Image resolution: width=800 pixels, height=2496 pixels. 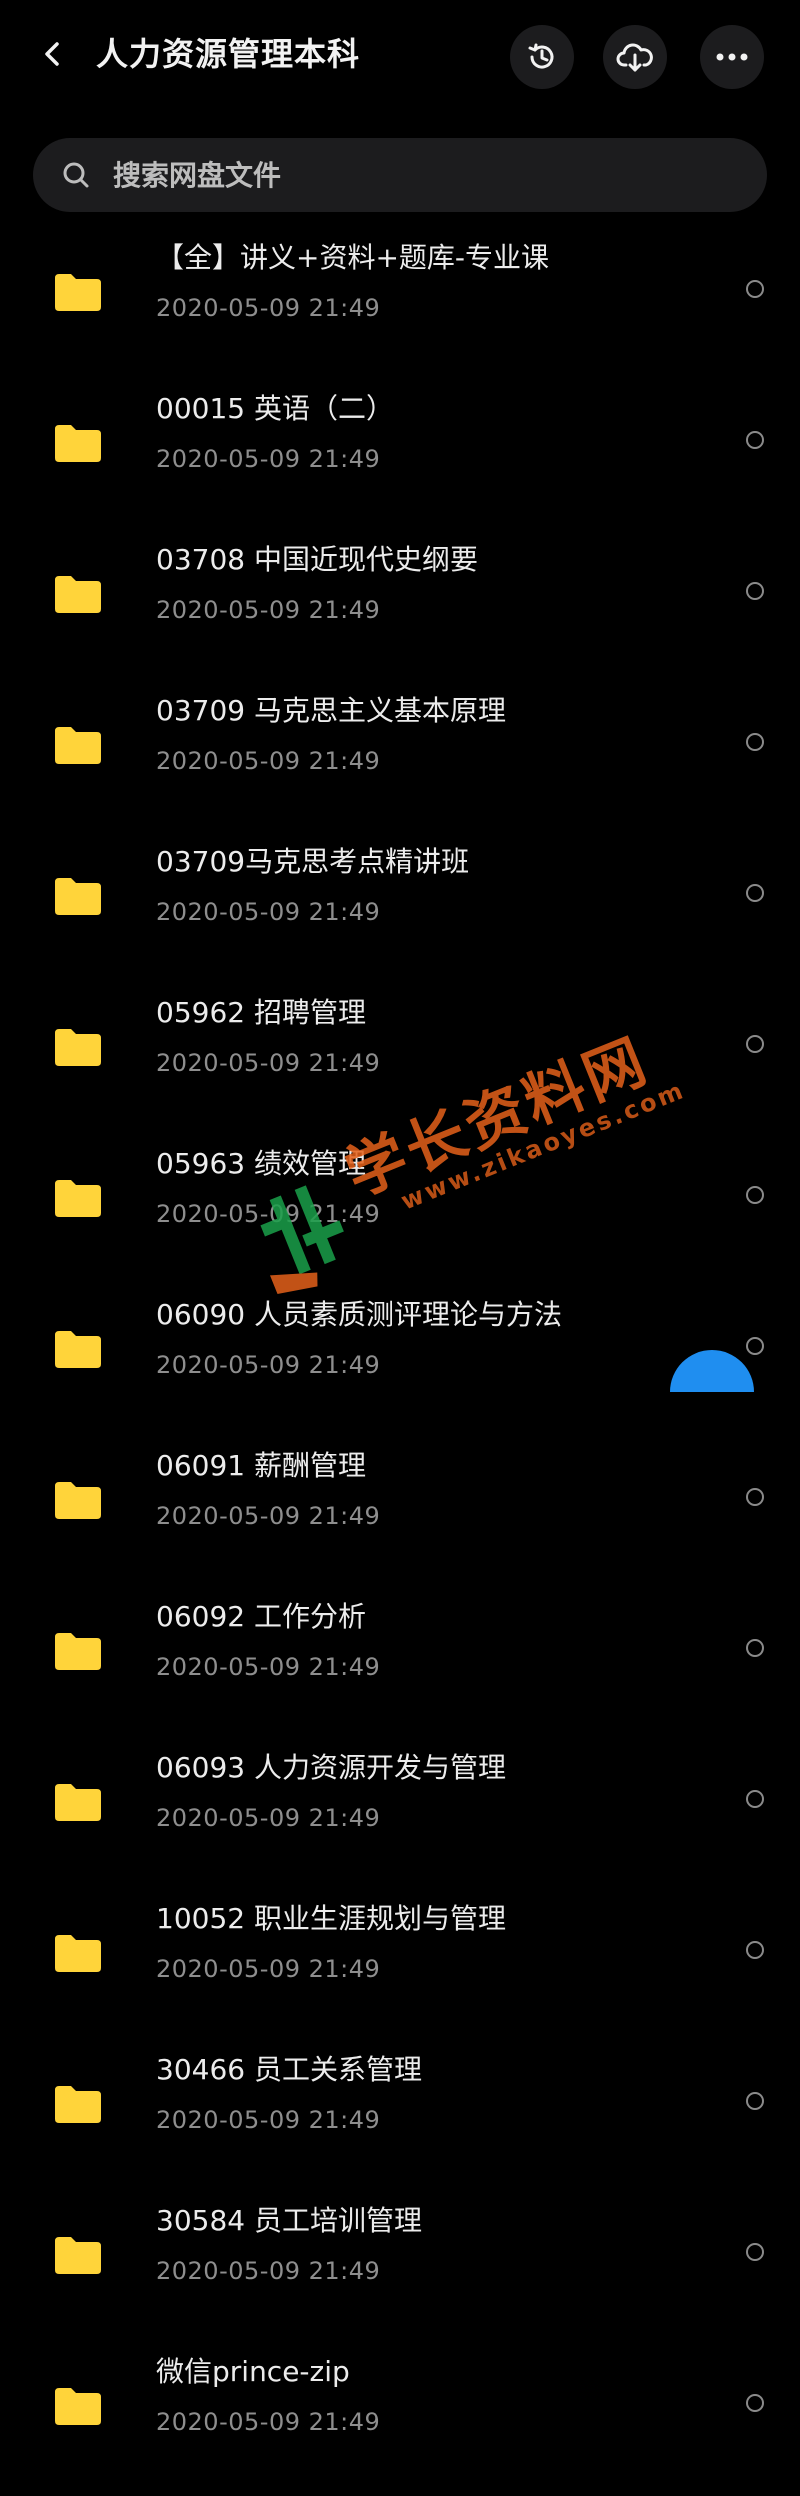 What do you see at coordinates (400, 2403) in the screenshot?
I see `list-item: 微信prince-zip 2020-05-09 21:49` at bounding box center [400, 2403].